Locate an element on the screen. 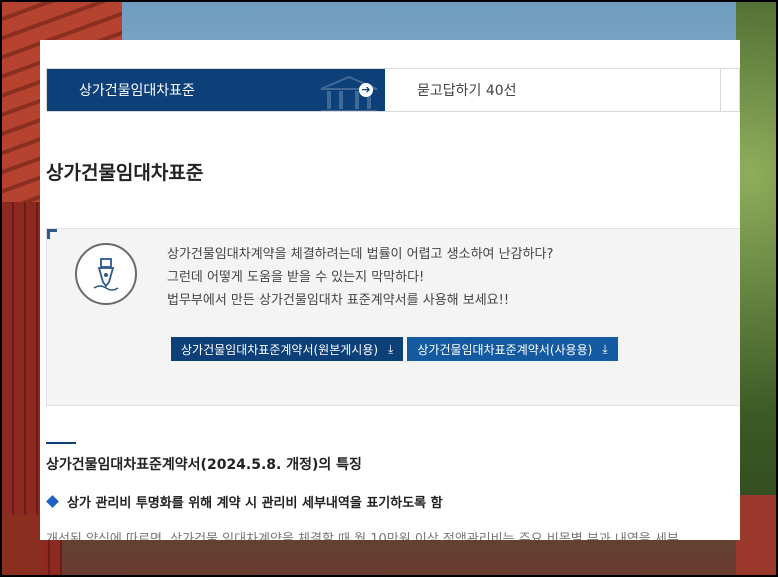 The width and height of the screenshot is (778, 577). download-user-button: 상가건물임대차표준계약서(사용용) ⤓ is located at coordinates (512, 349).